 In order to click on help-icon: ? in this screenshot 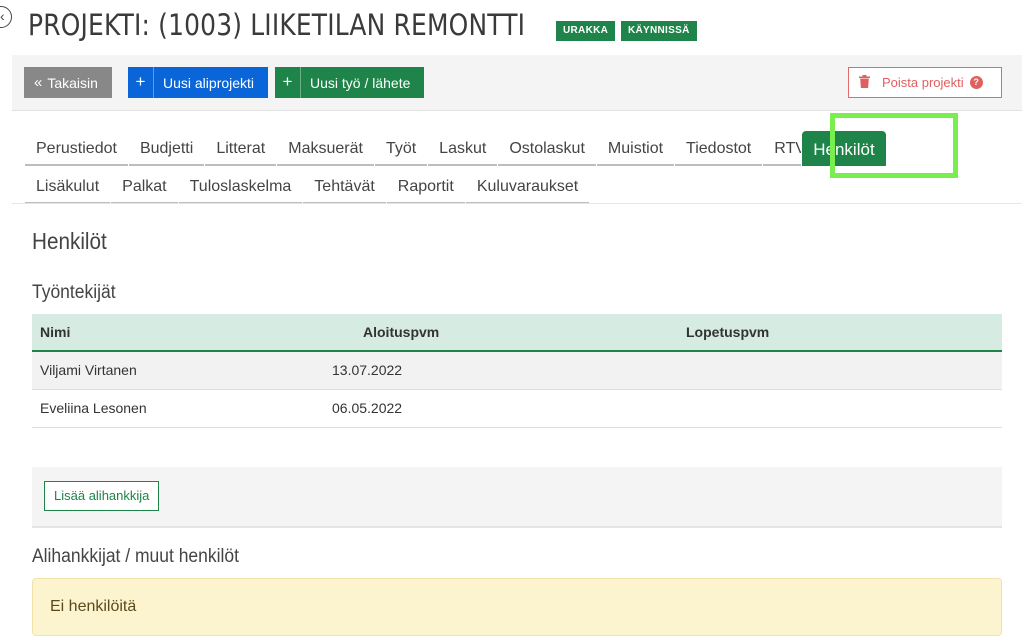, I will do `click(976, 82)`.